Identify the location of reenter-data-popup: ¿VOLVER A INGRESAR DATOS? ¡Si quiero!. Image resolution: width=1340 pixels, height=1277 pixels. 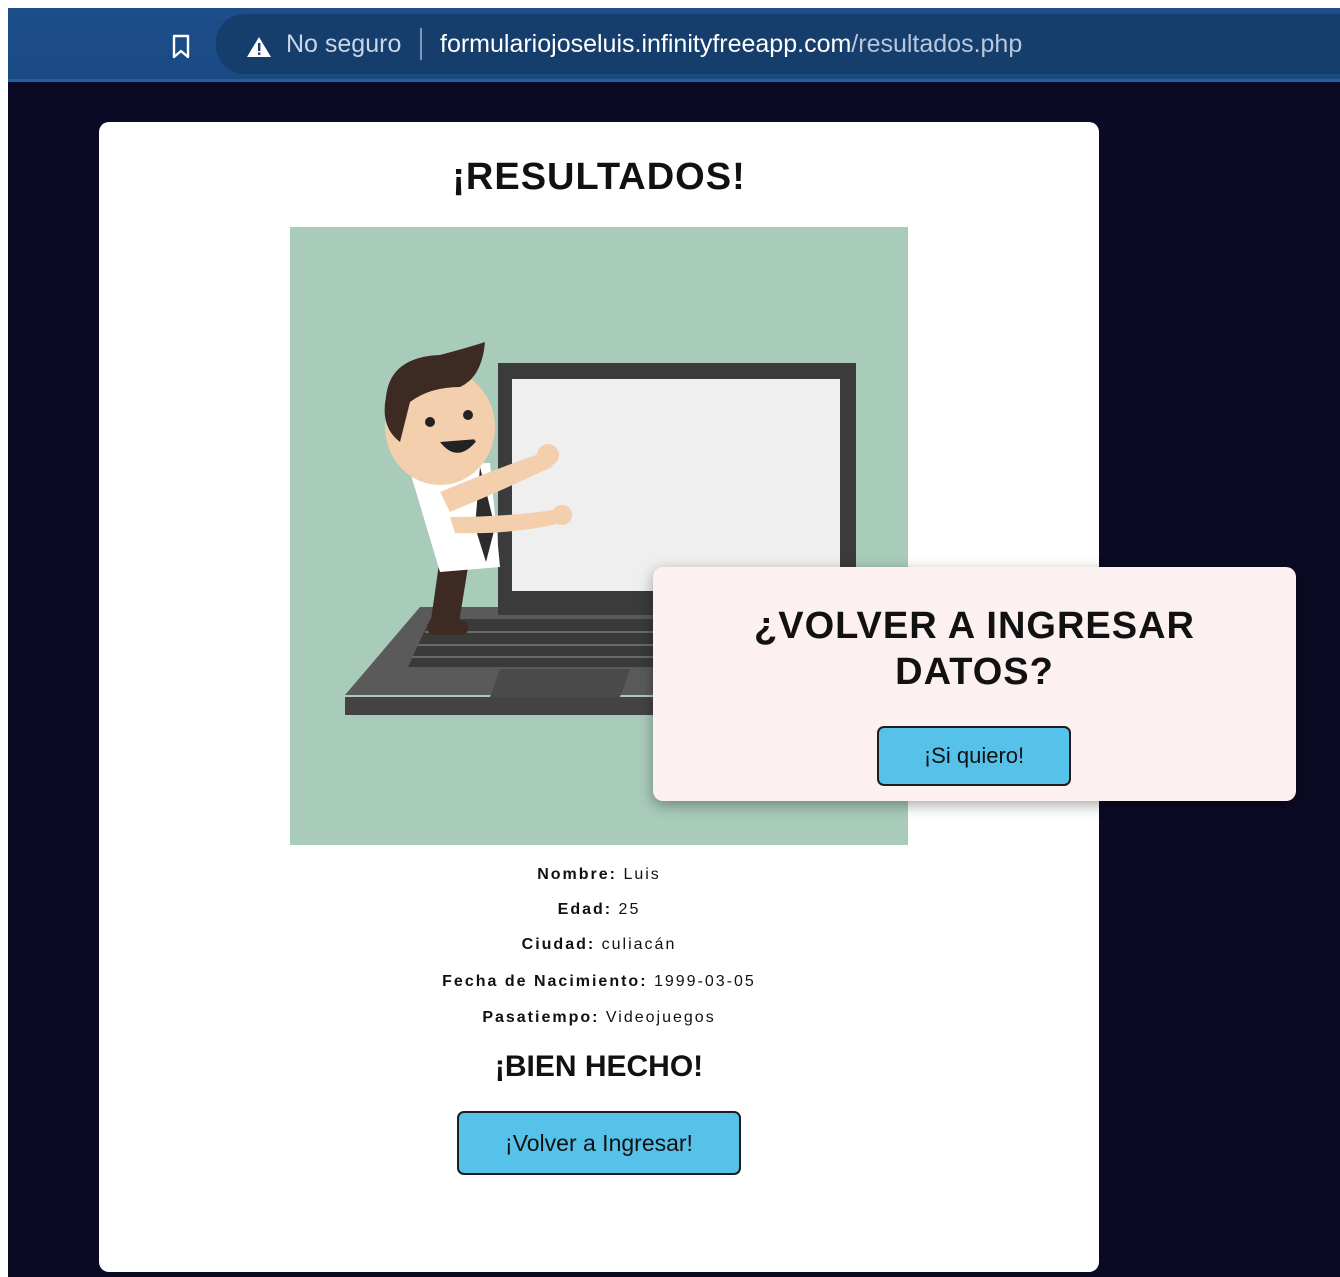
(974, 684).